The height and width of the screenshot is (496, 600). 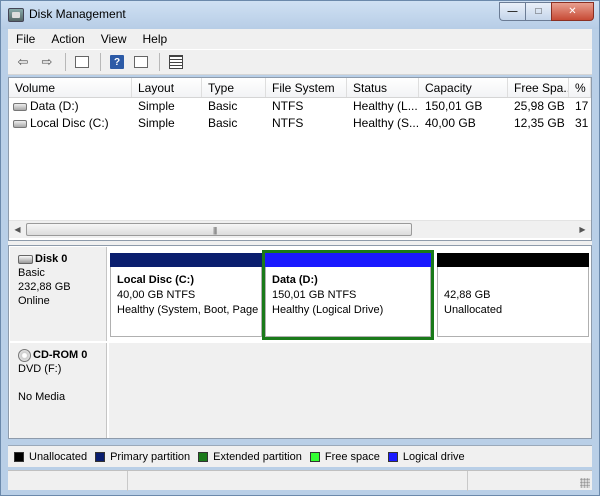 I want to click on volume-name: Data (D:), so click(x=54, y=106).